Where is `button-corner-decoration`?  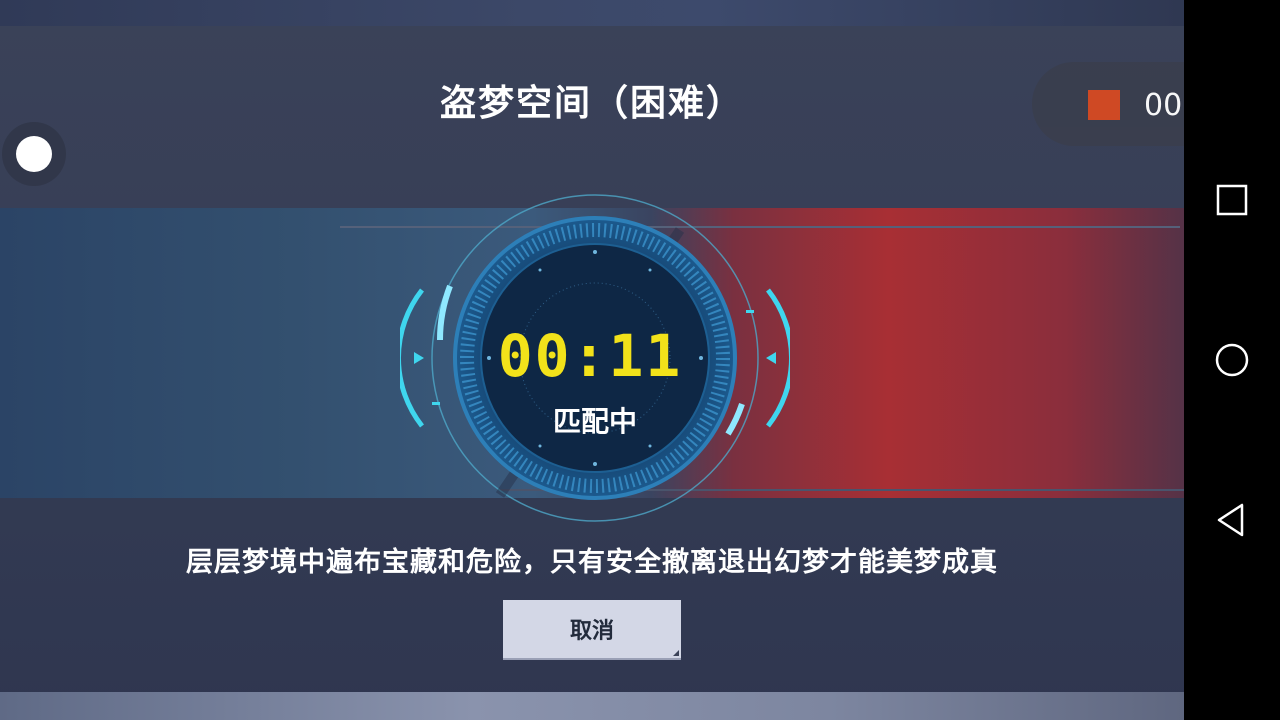 button-corner-decoration is located at coordinates (676, 653).